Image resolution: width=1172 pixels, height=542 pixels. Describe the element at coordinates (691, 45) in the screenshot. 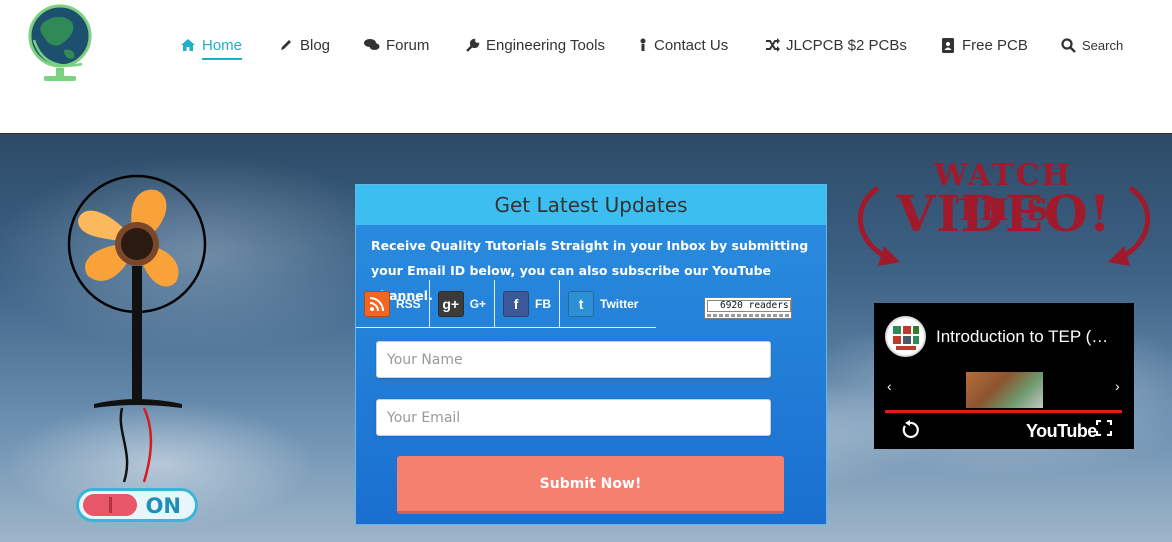

I see `nav-contact-us-label: Contact Us` at that location.